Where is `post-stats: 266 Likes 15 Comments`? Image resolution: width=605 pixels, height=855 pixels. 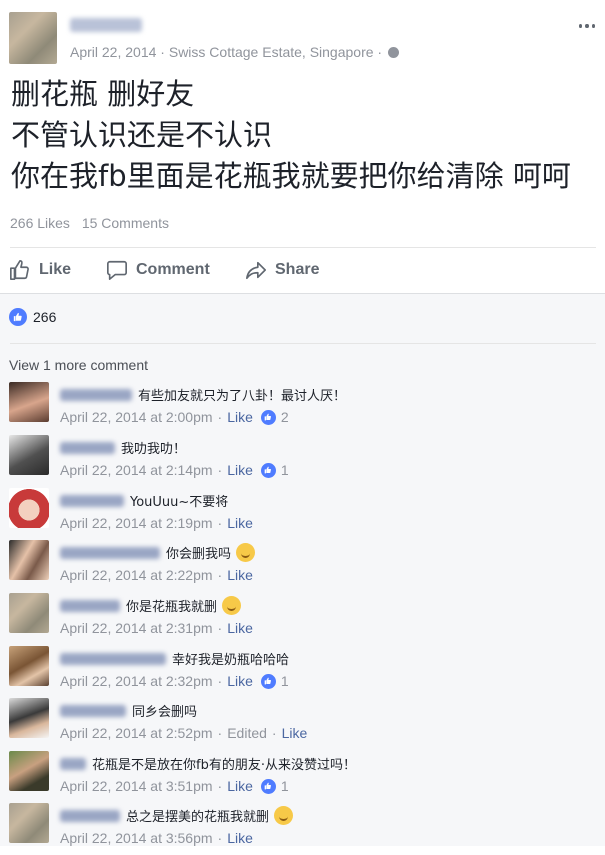
post-stats: 266 Likes 15 Comments is located at coordinates (93, 223).